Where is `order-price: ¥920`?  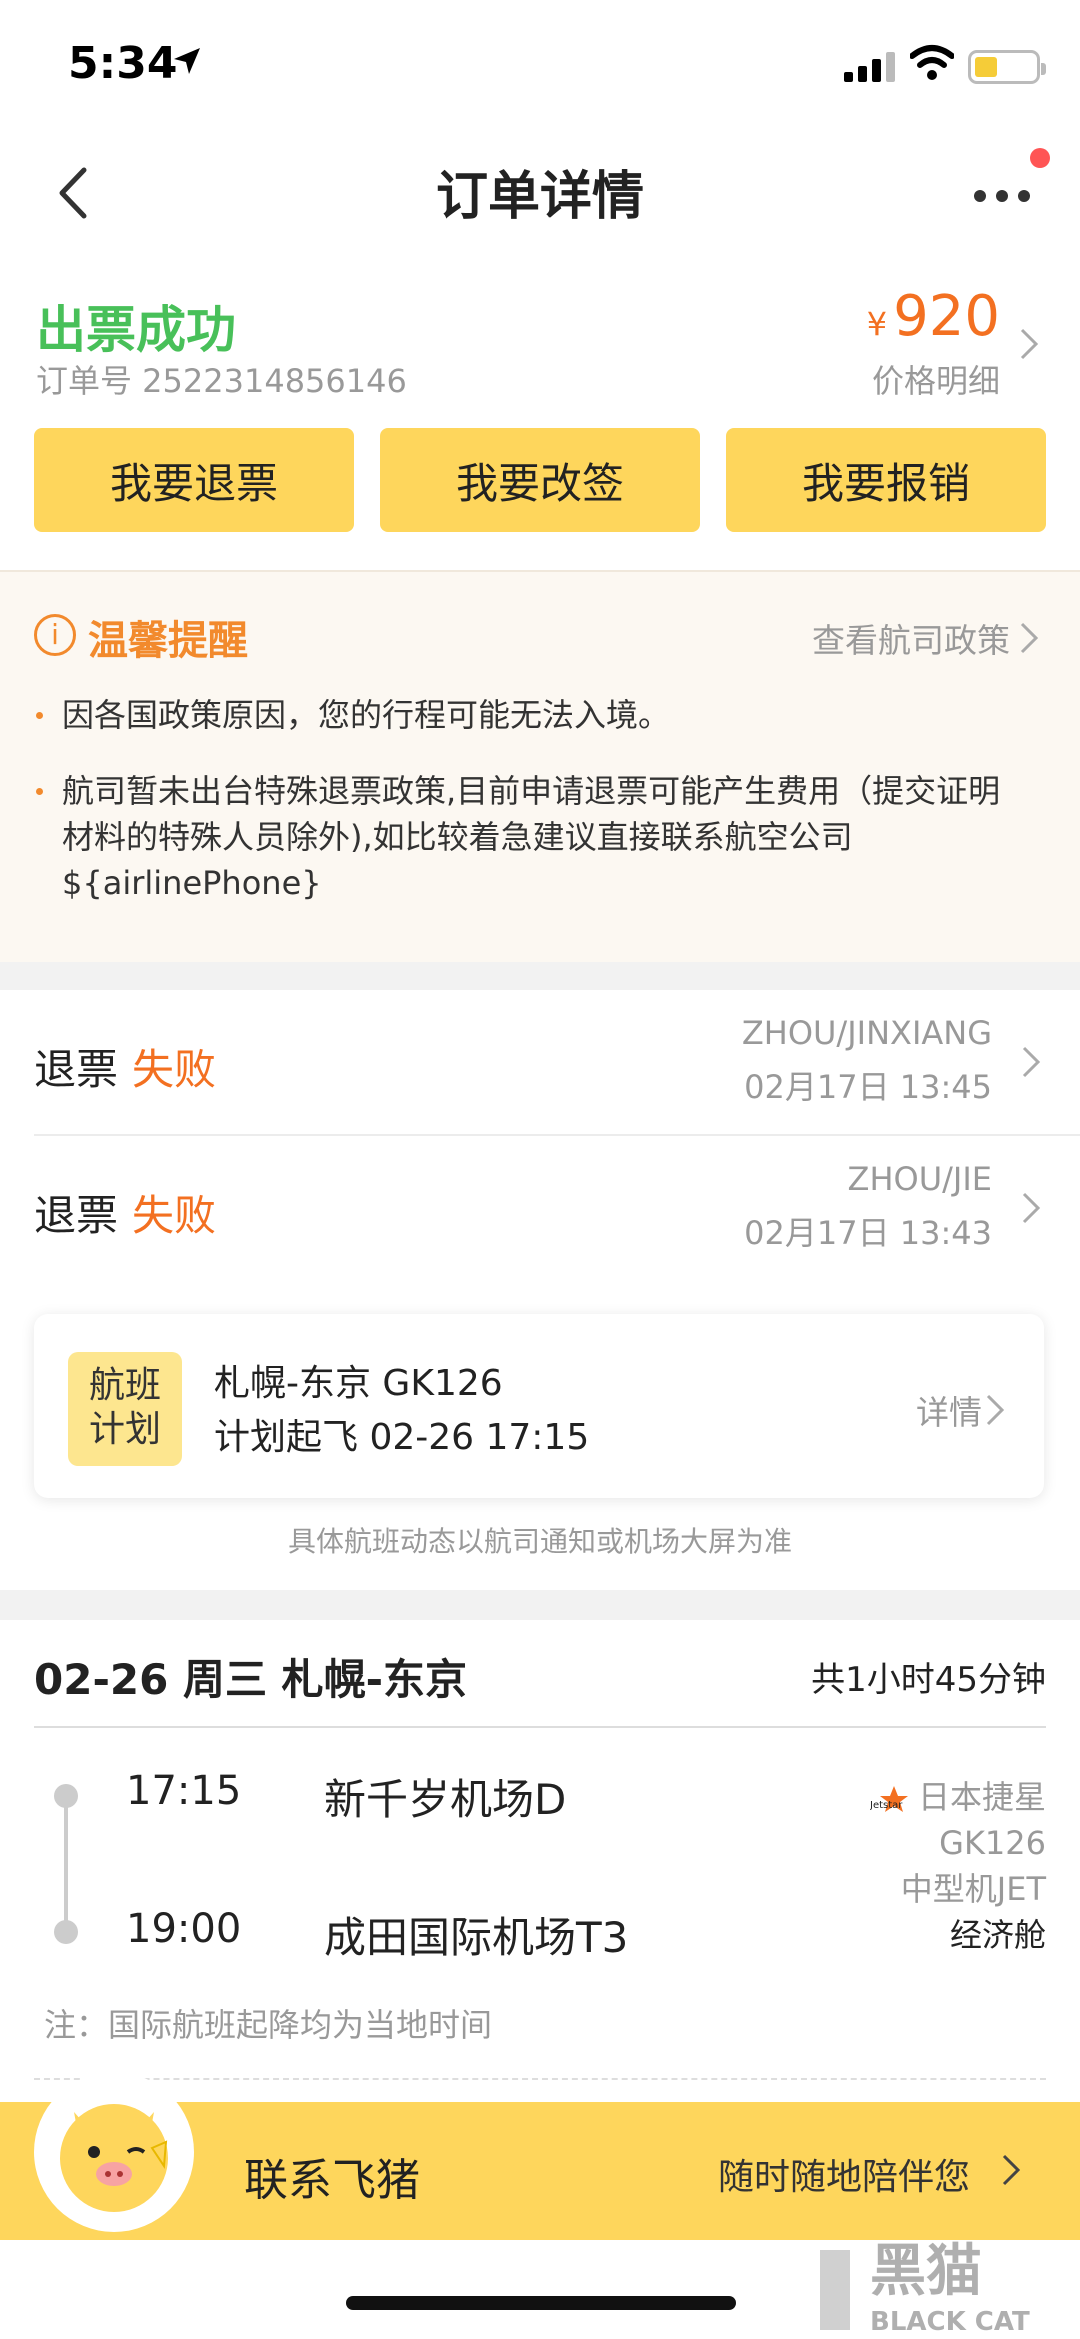 order-price: ¥920 is located at coordinates (933, 316).